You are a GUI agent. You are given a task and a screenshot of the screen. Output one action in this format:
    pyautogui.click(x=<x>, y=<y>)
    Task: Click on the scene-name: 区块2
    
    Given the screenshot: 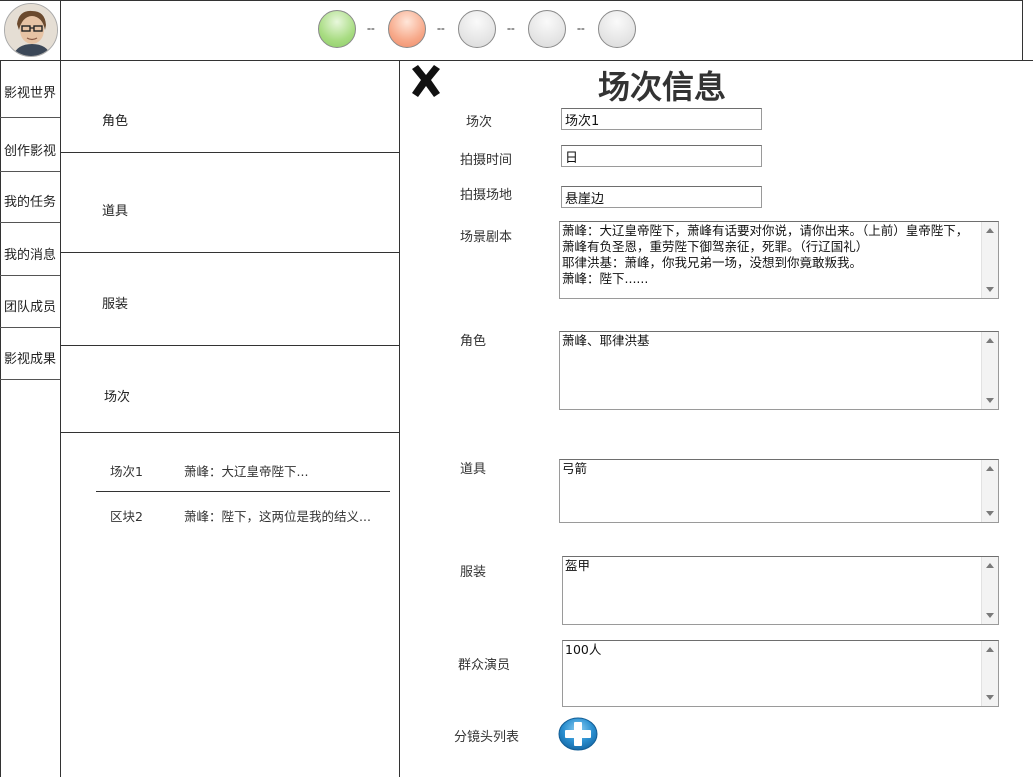 What is the action you would take?
    pyautogui.click(x=126, y=516)
    